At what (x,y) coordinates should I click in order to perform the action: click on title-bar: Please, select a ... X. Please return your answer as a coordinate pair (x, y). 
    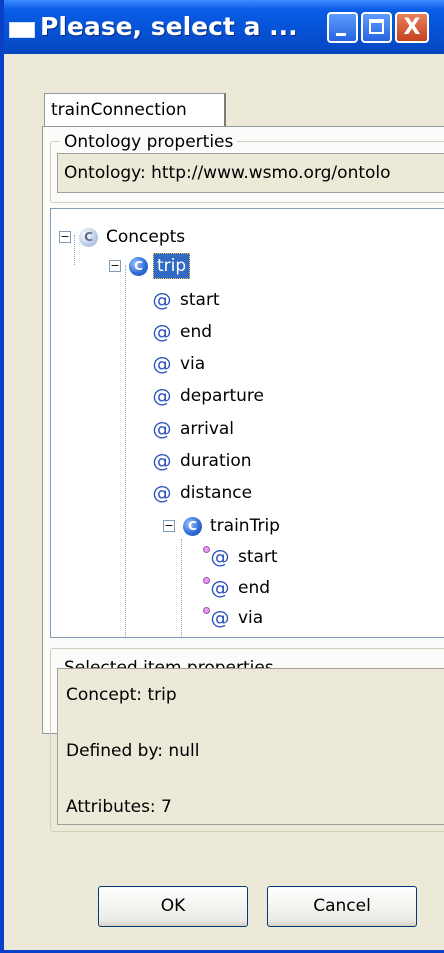
    Looking at the image, I should click on (224, 27).